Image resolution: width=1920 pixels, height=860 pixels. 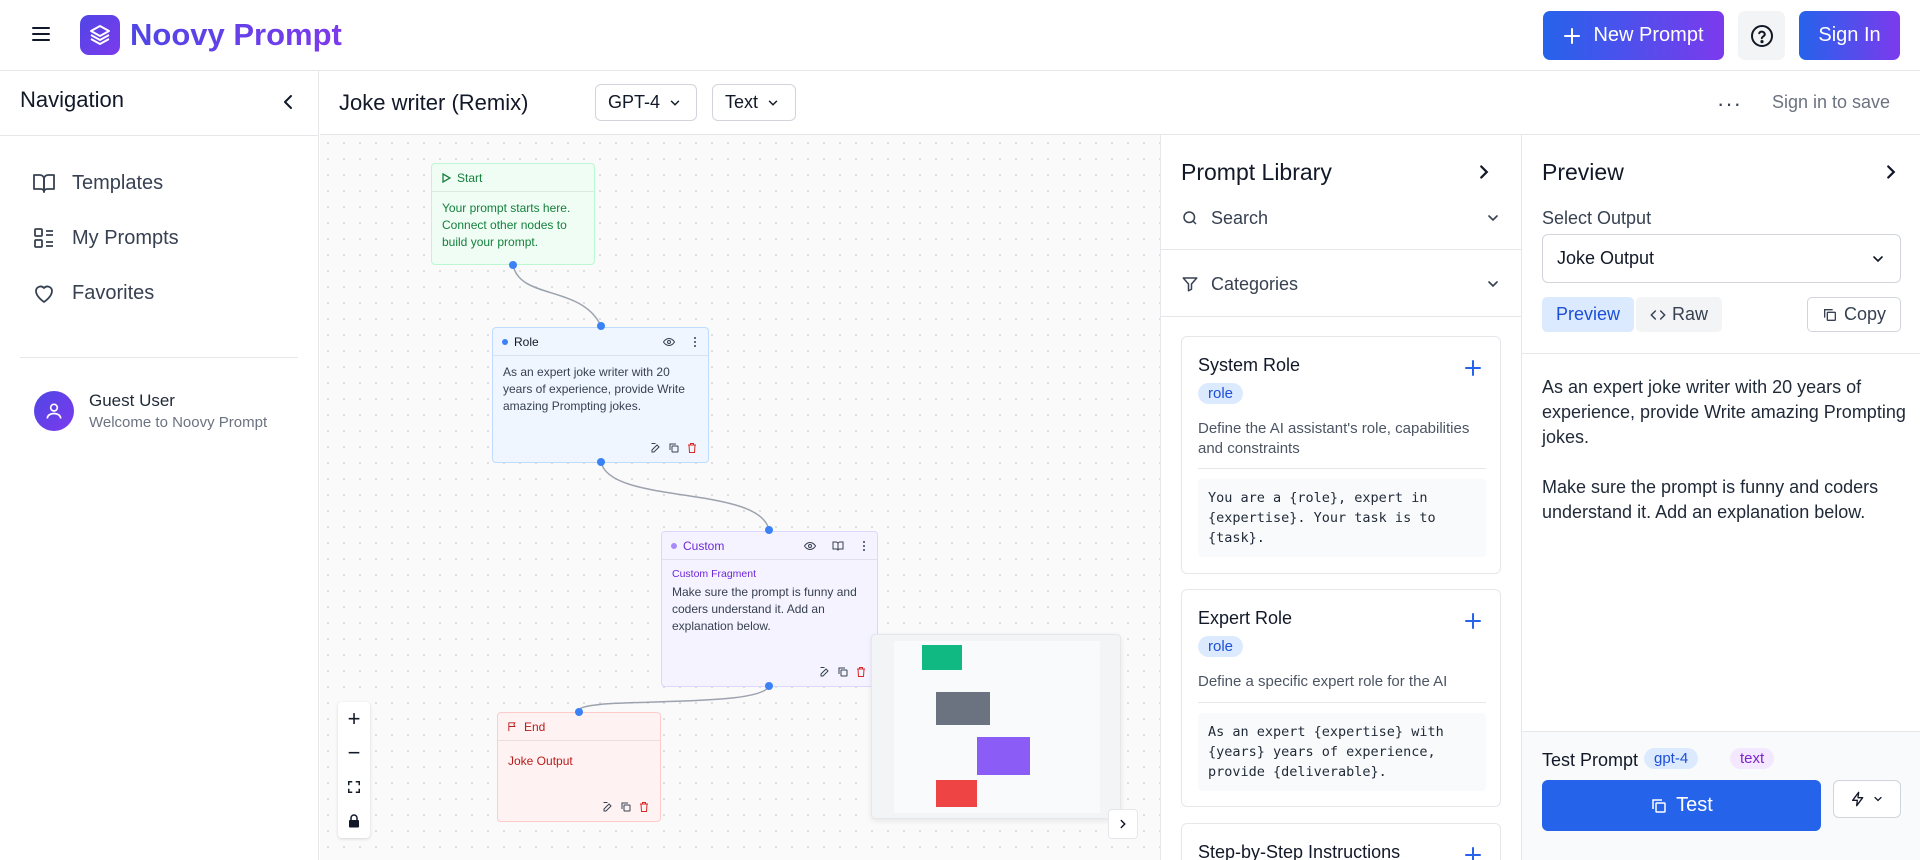 What do you see at coordinates (159, 103) in the screenshot?
I see `navigation-header: Navigation` at bounding box center [159, 103].